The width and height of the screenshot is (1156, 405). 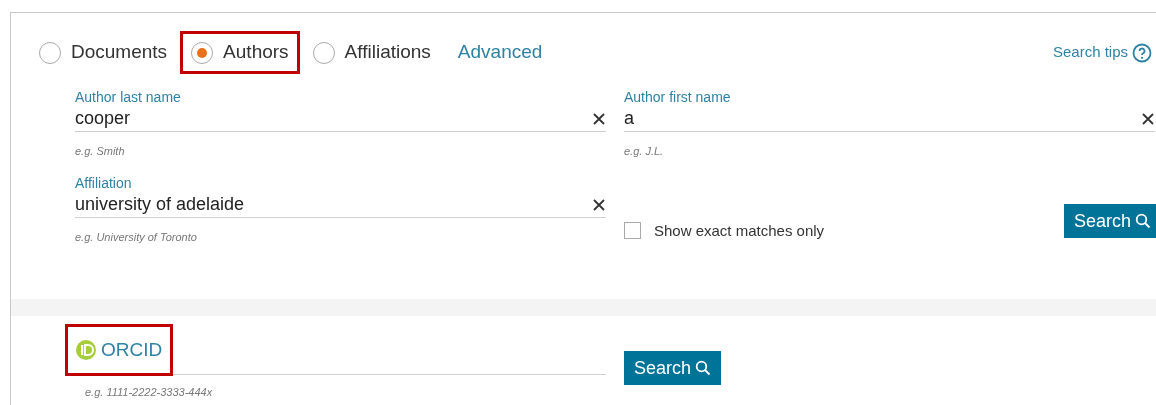 What do you see at coordinates (632, 231) in the screenshot?
I see `checkbox` at bounding box center [632, 231].